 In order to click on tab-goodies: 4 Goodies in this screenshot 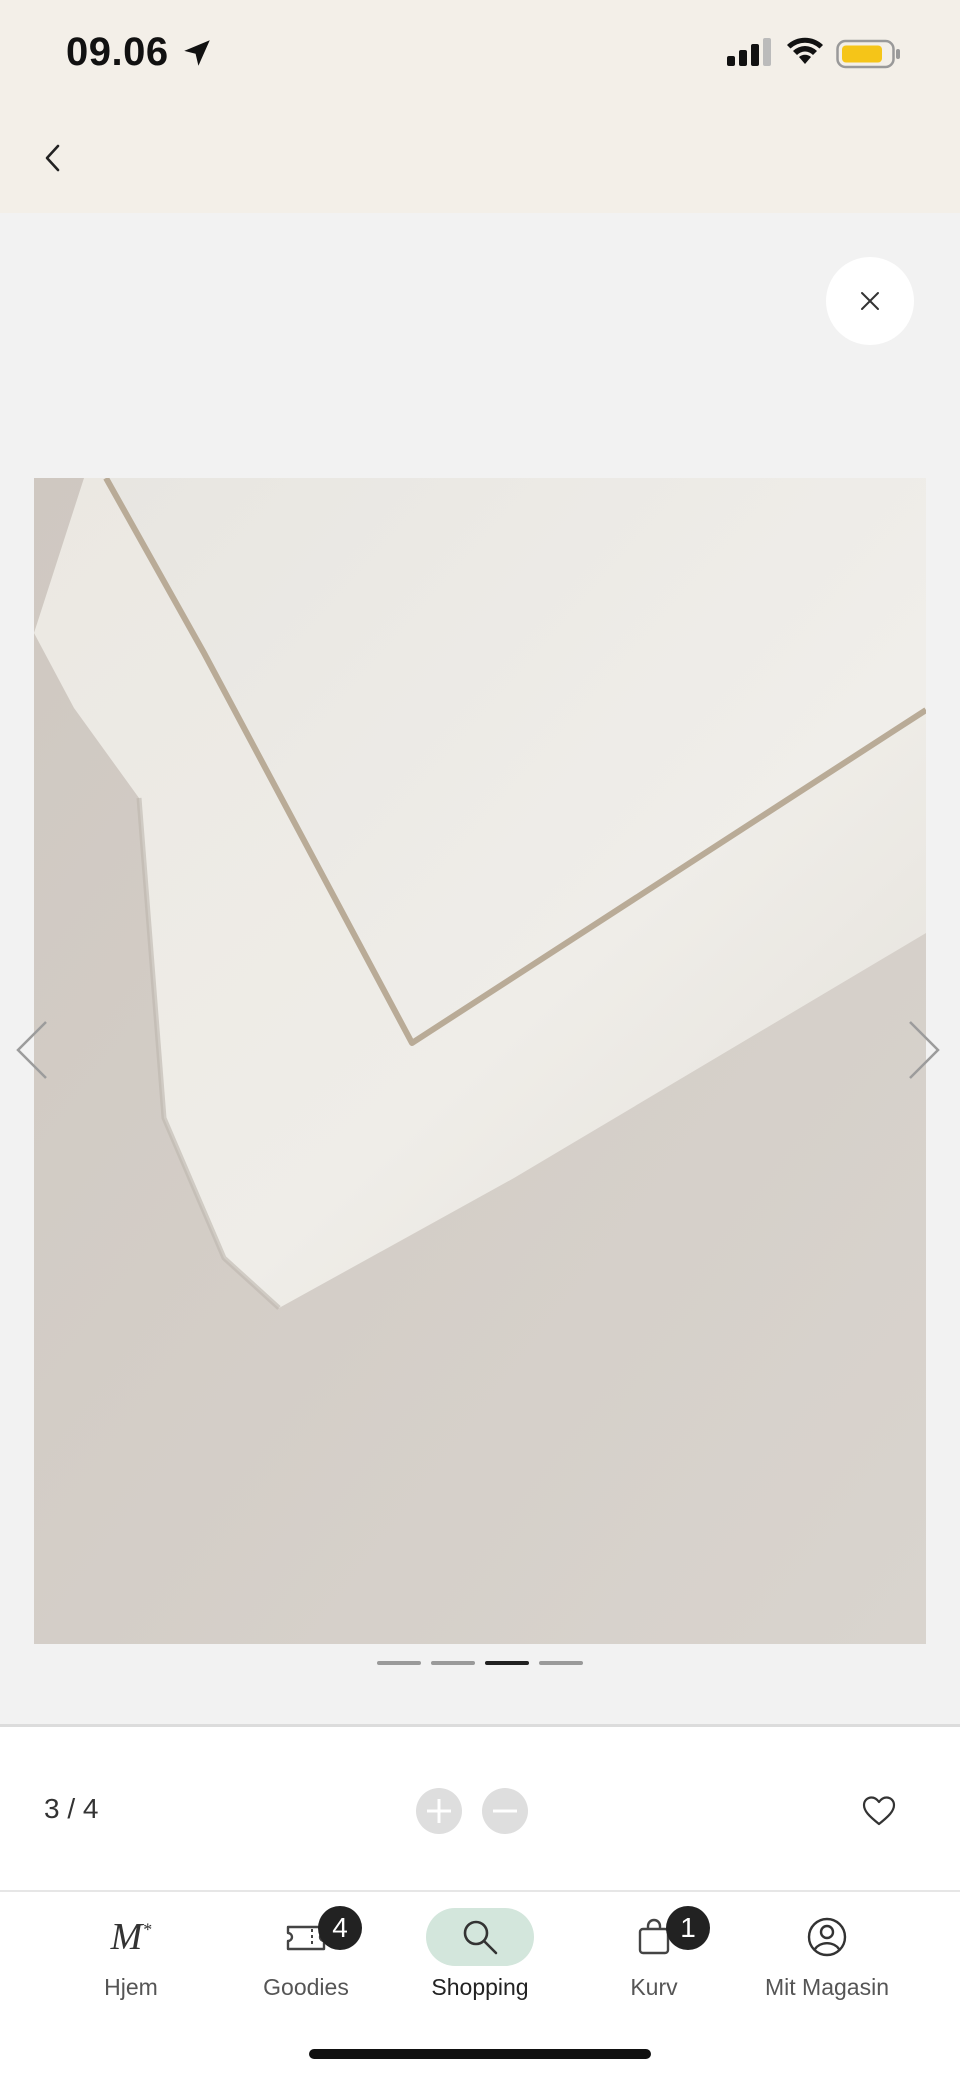, I will do `click(306, 1952)`.